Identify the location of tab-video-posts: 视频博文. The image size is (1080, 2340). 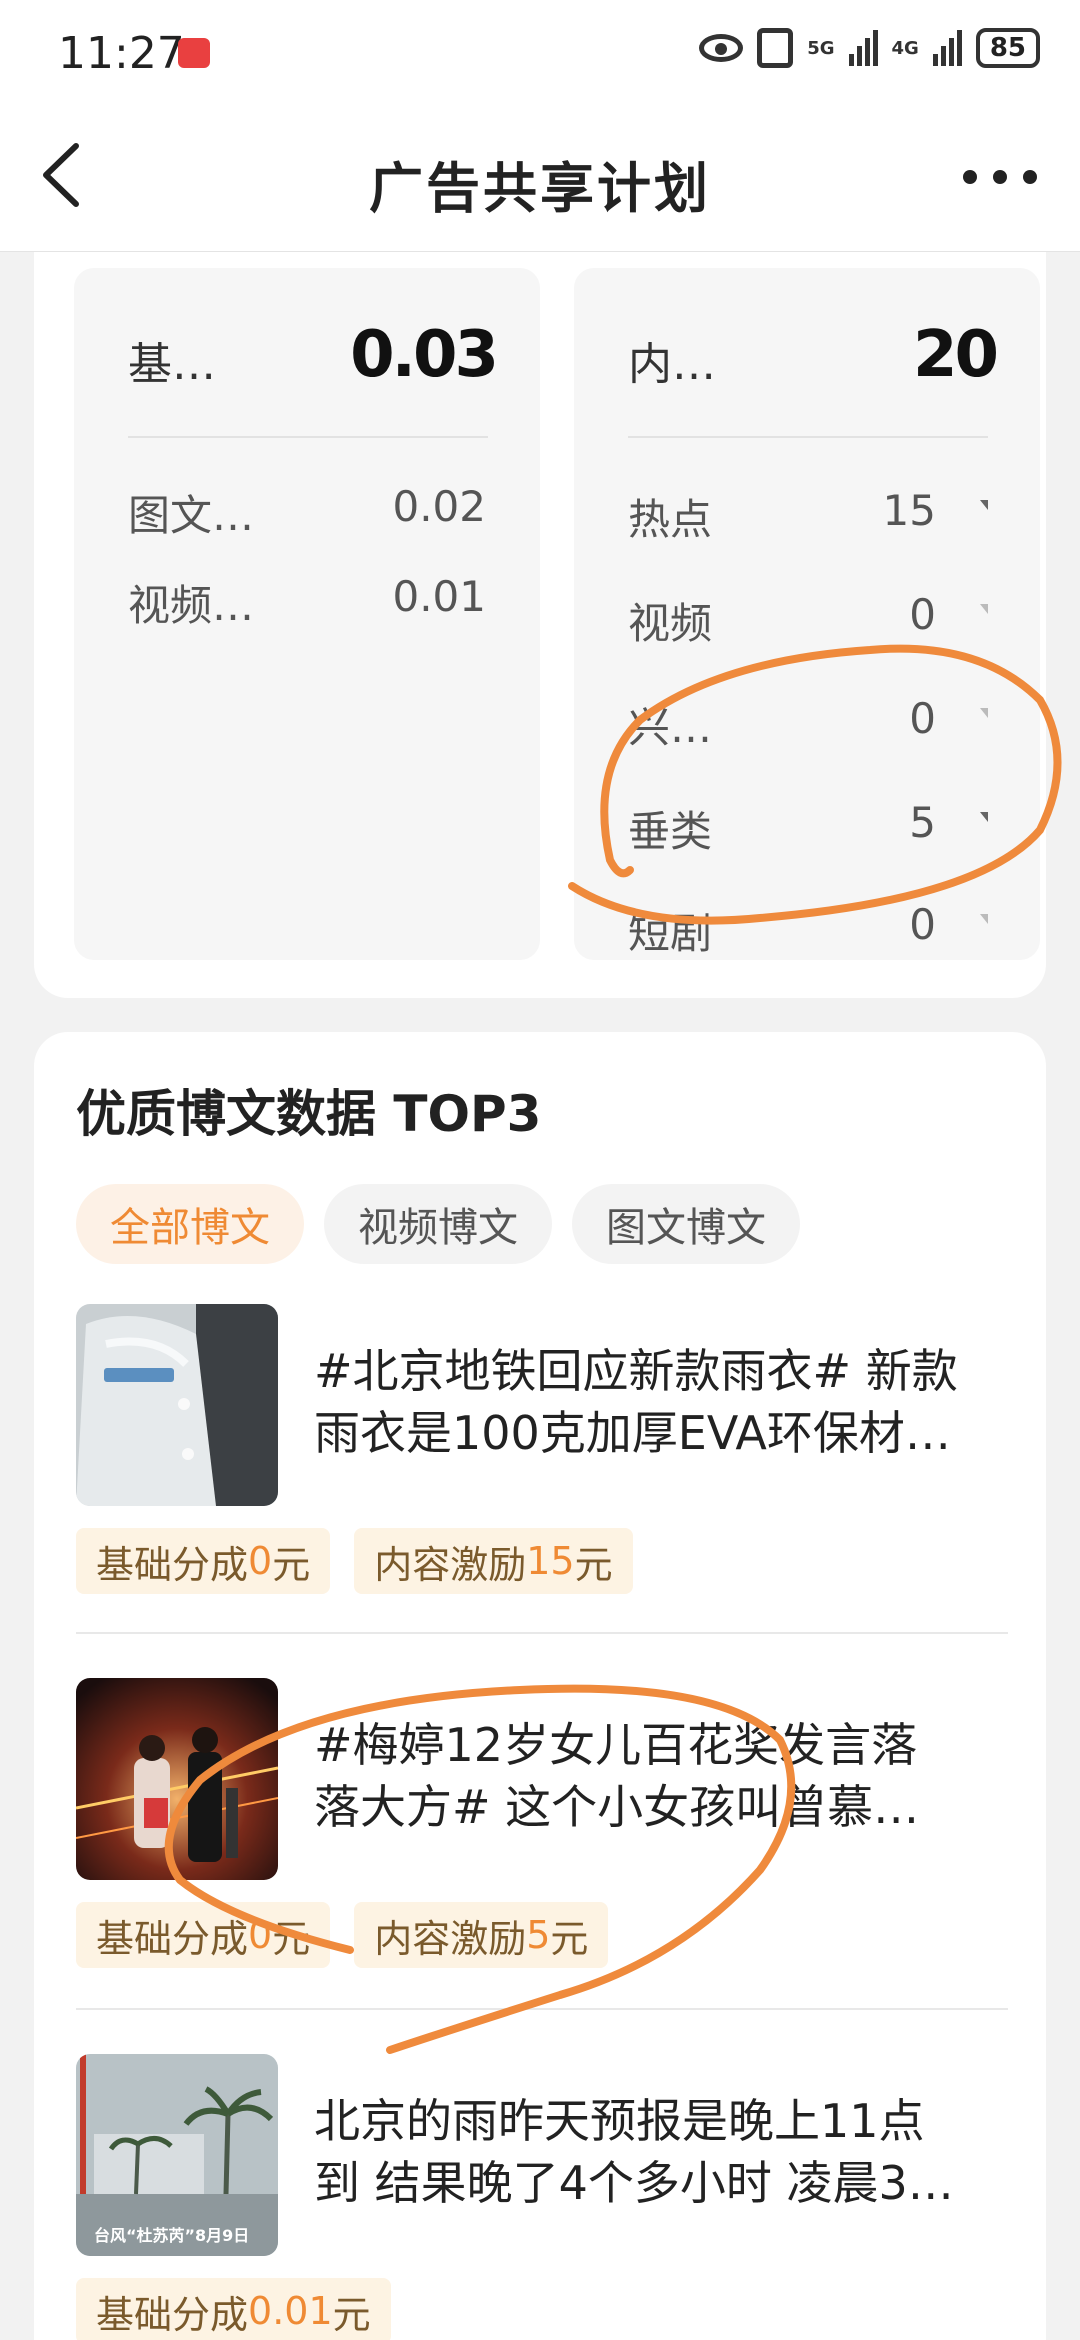
(438, 1224).